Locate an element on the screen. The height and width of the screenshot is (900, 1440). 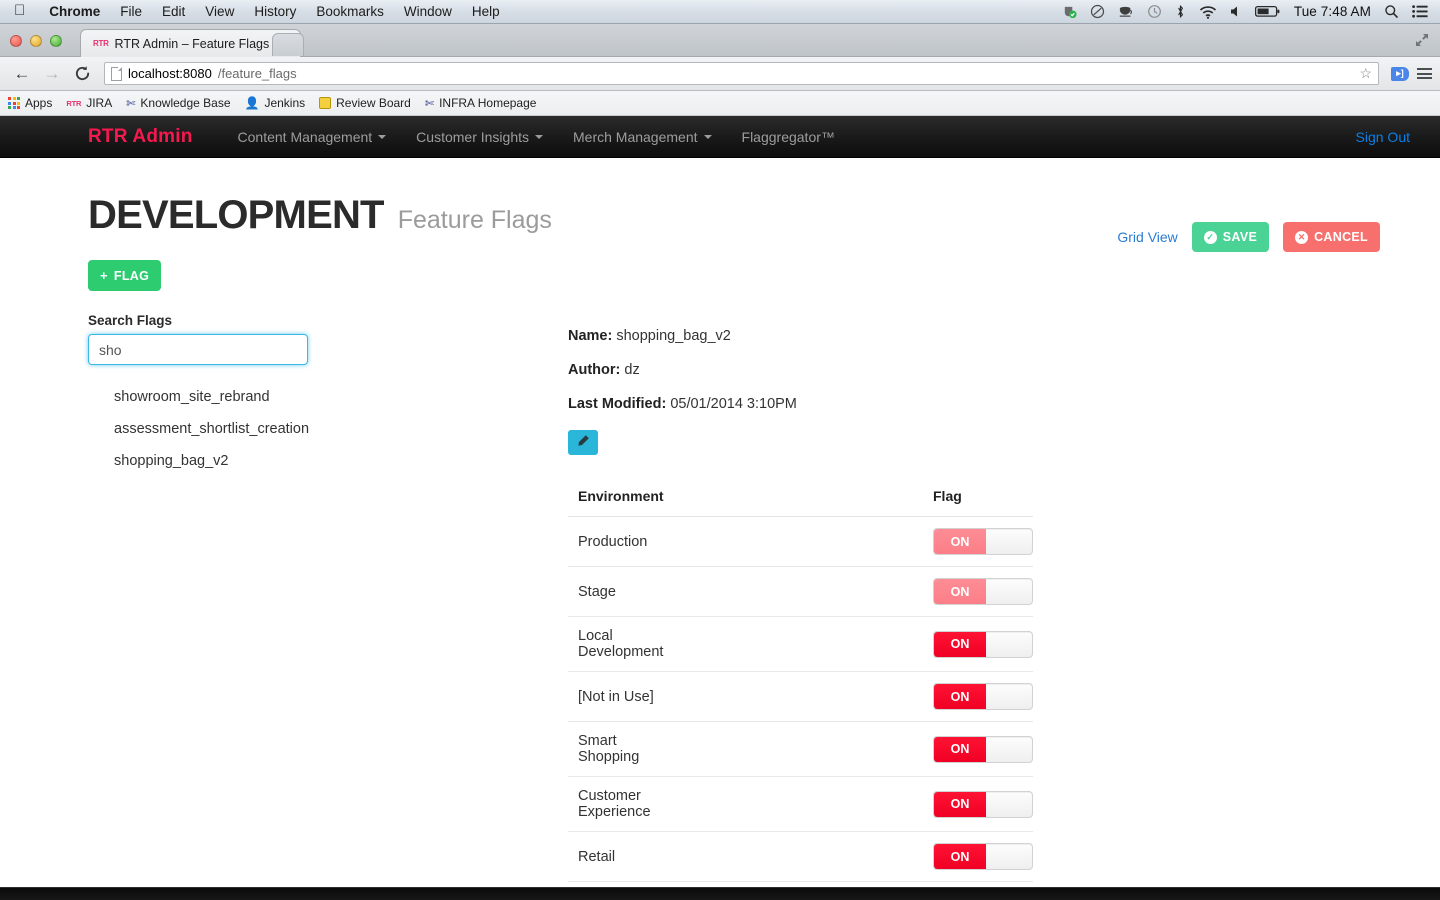
browser-tab-active: RTR RTR Admin – Feature Flags ✕ is located at coordinates (191, 43).